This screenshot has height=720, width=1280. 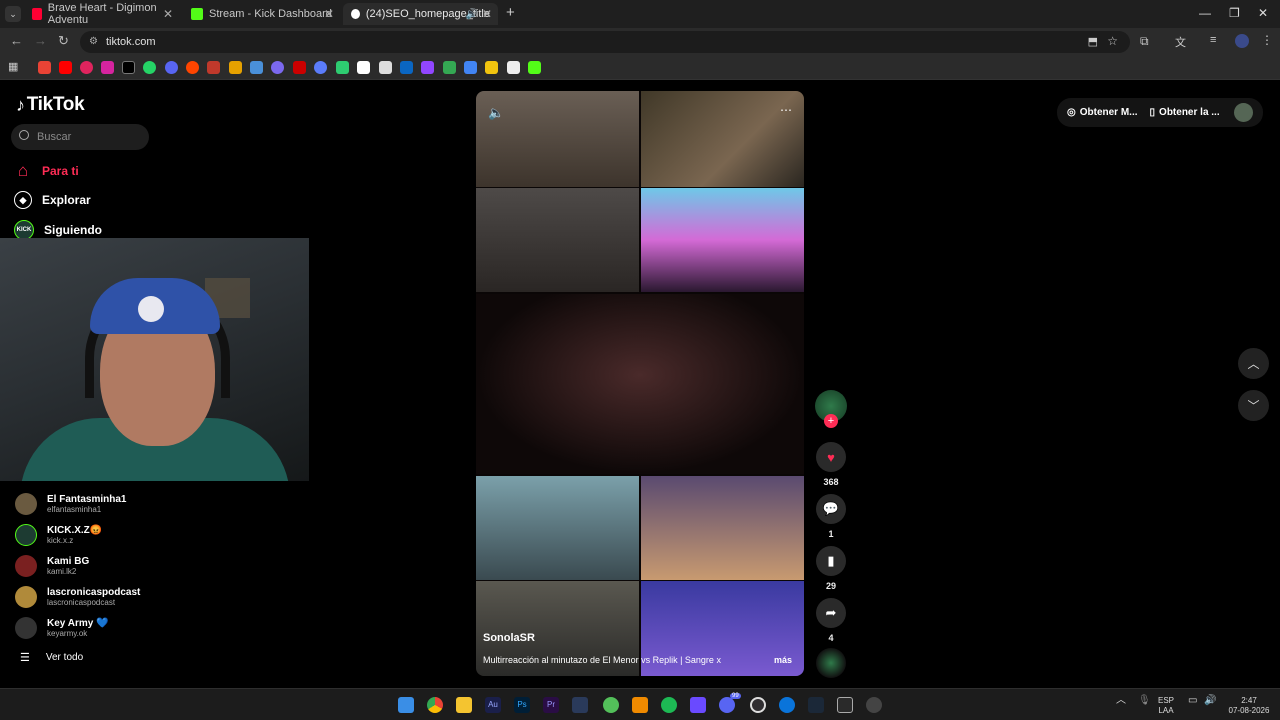 I want to click on following-account: lascronicaspodcast lascronicaspodcast, so click(x=77, y=597).